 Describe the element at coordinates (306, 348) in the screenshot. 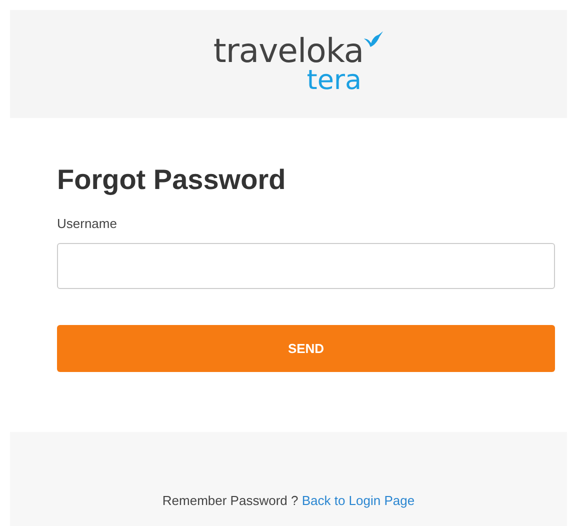

I see `send-button: SEND` at that location.